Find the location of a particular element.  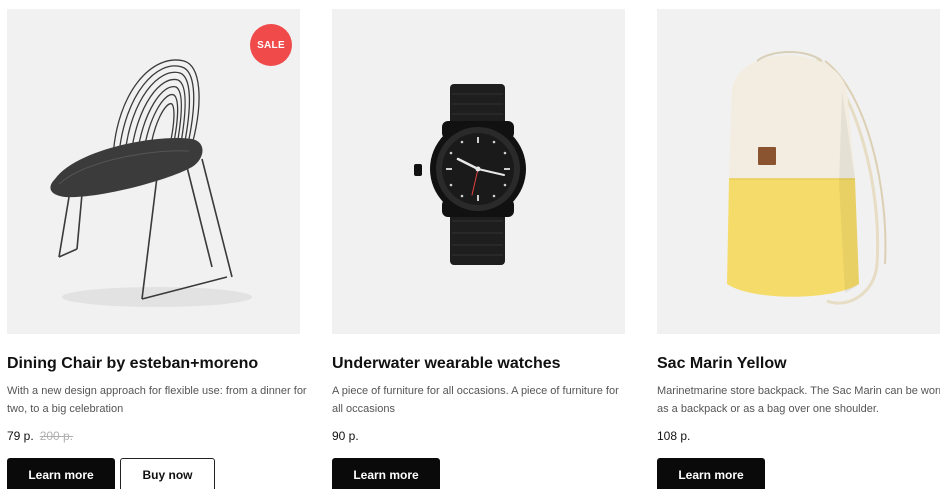

product-price: 90 р. is located at coordinates (345, 436).